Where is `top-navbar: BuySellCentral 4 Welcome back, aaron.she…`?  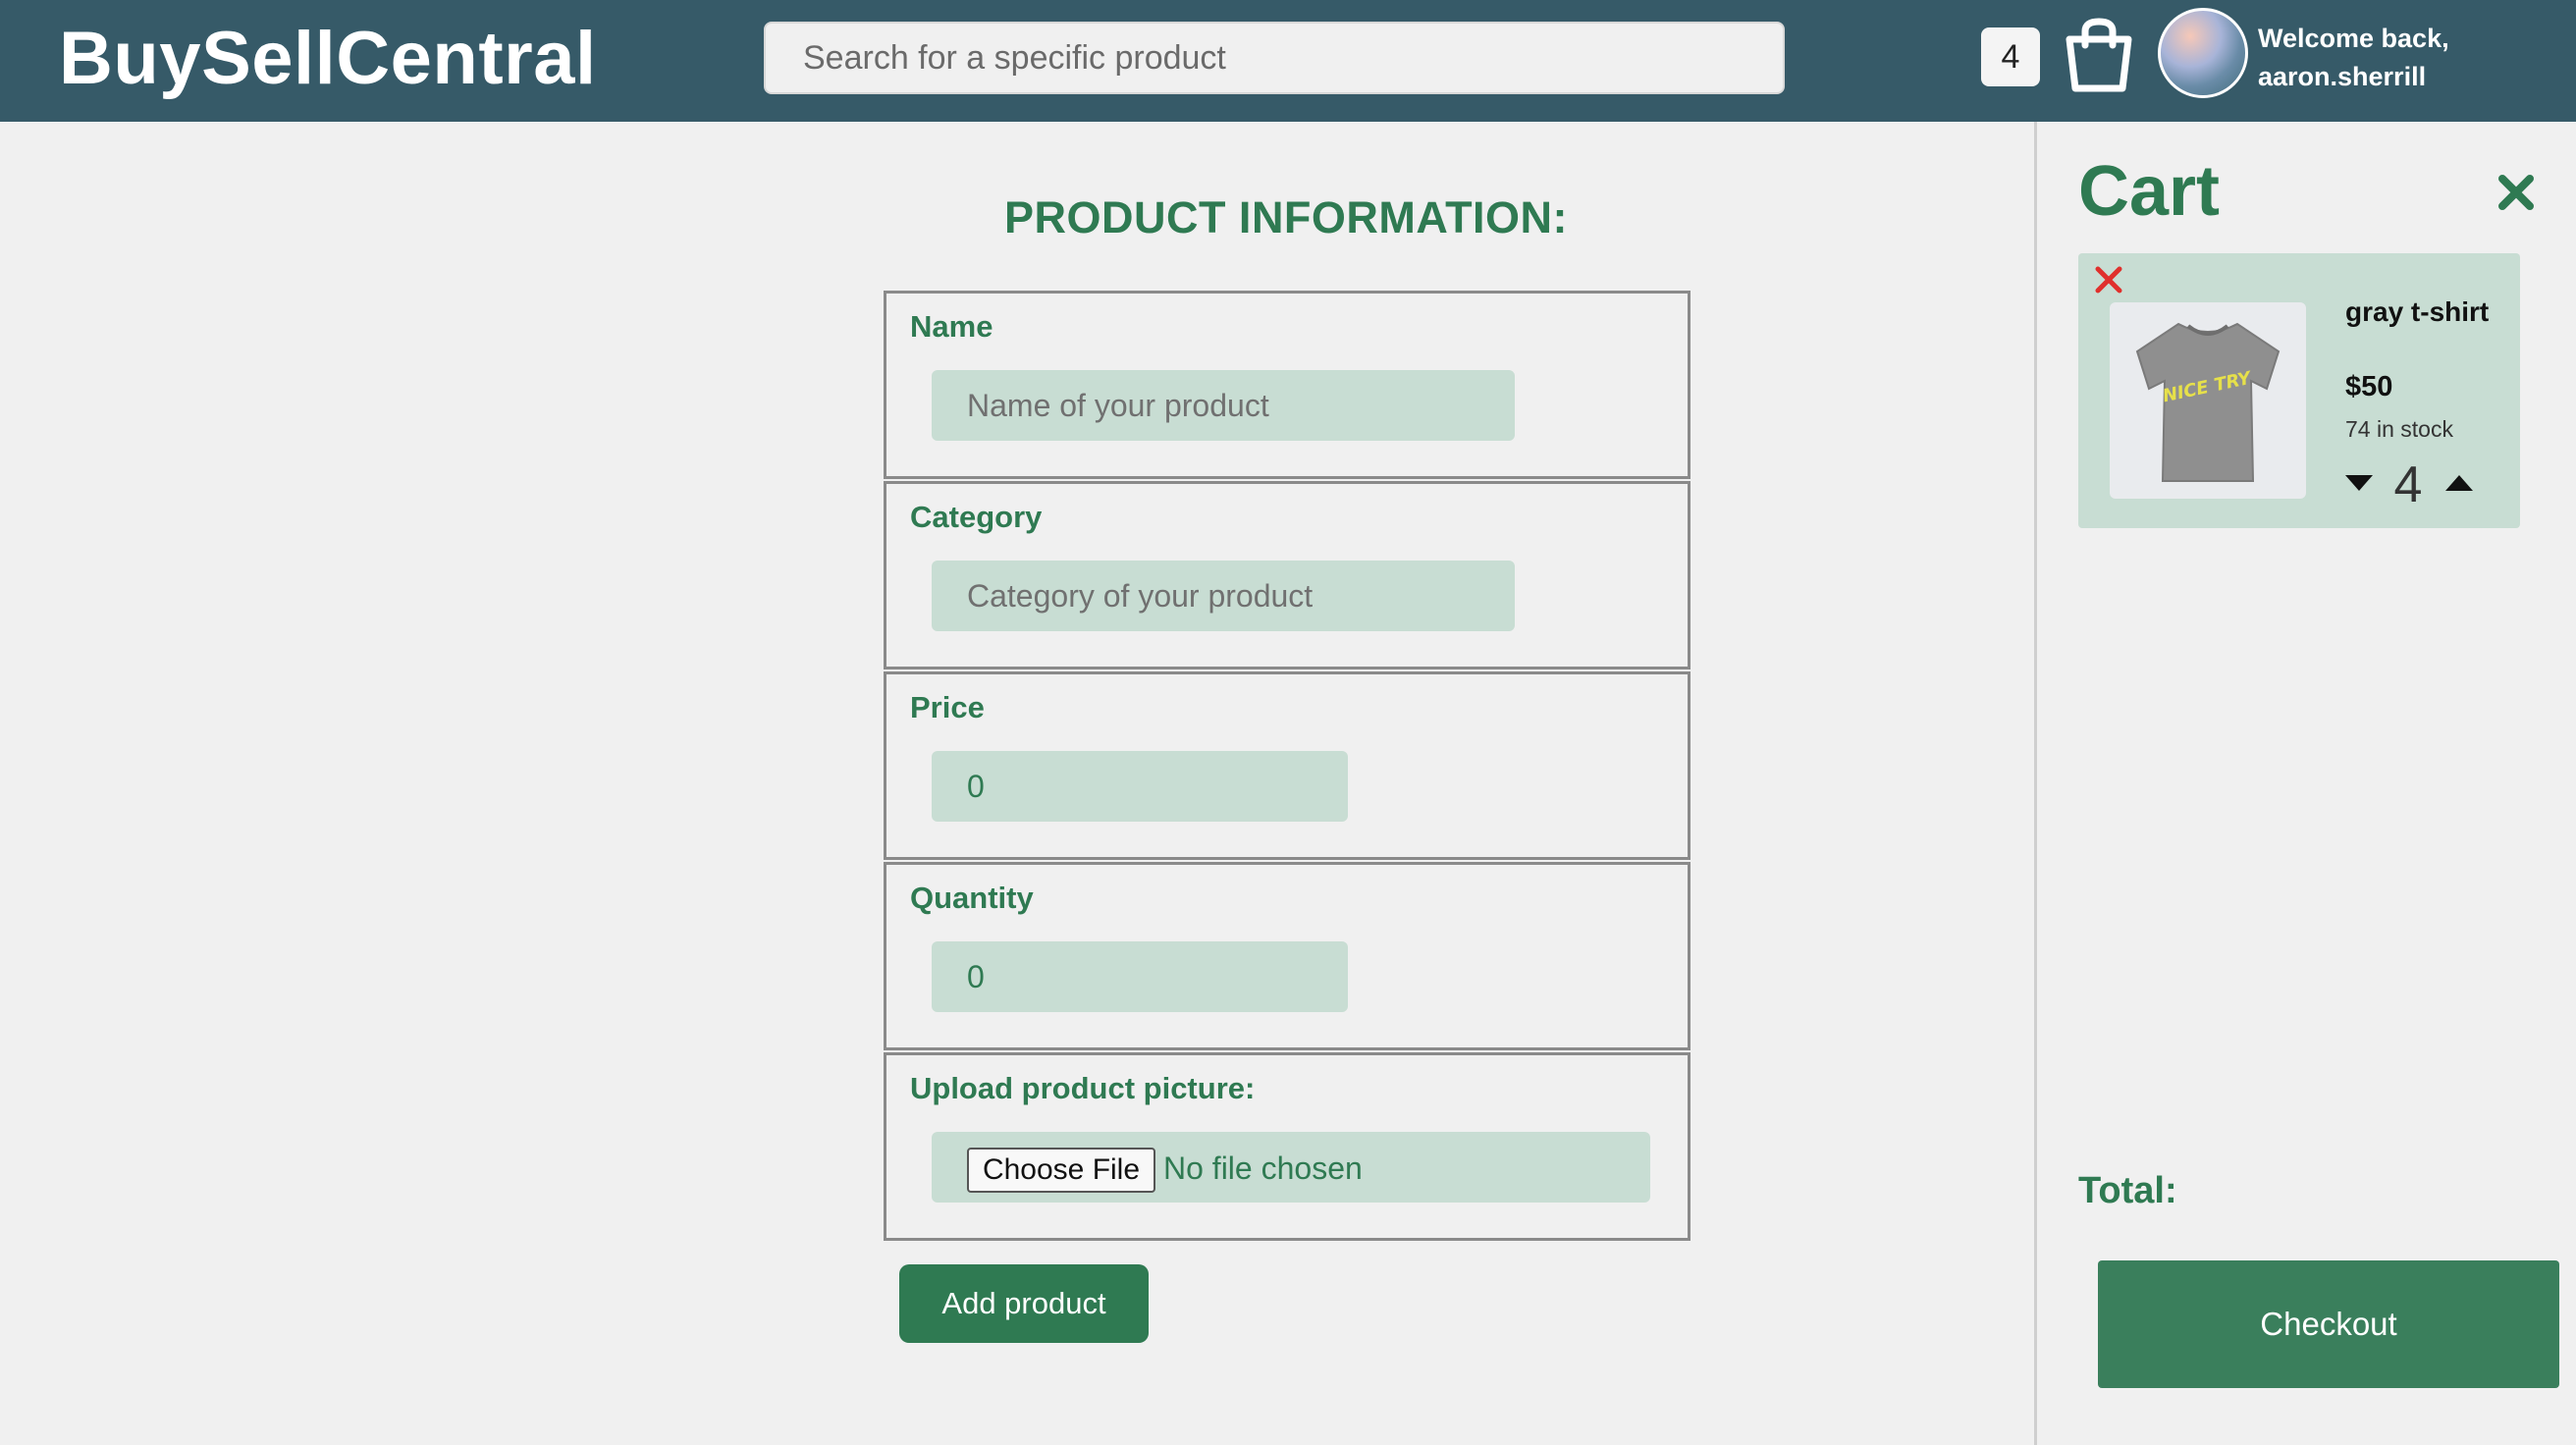 top-navbar: BuySellCentral 4 Welcome back, aaron.she… is located at coordinates (1288, 61).